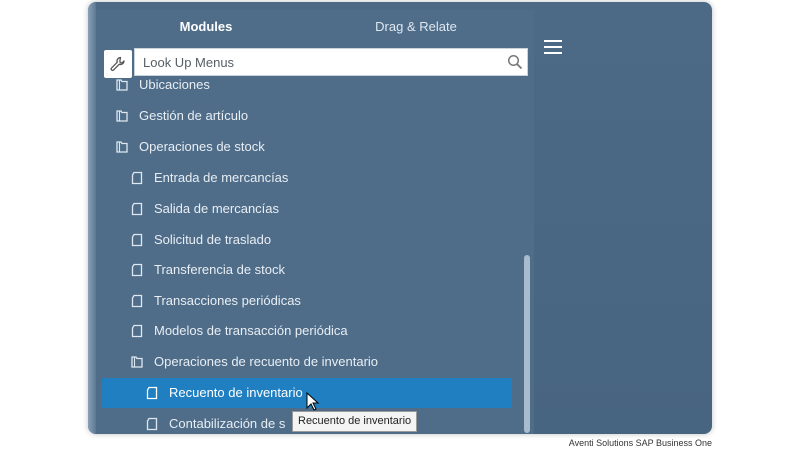 The height and width of the screenshot is (450, 800). Describe the element at coordinates (355, 421) in the screenshot. I see `tooltip: Recuento de inventario` at that location.